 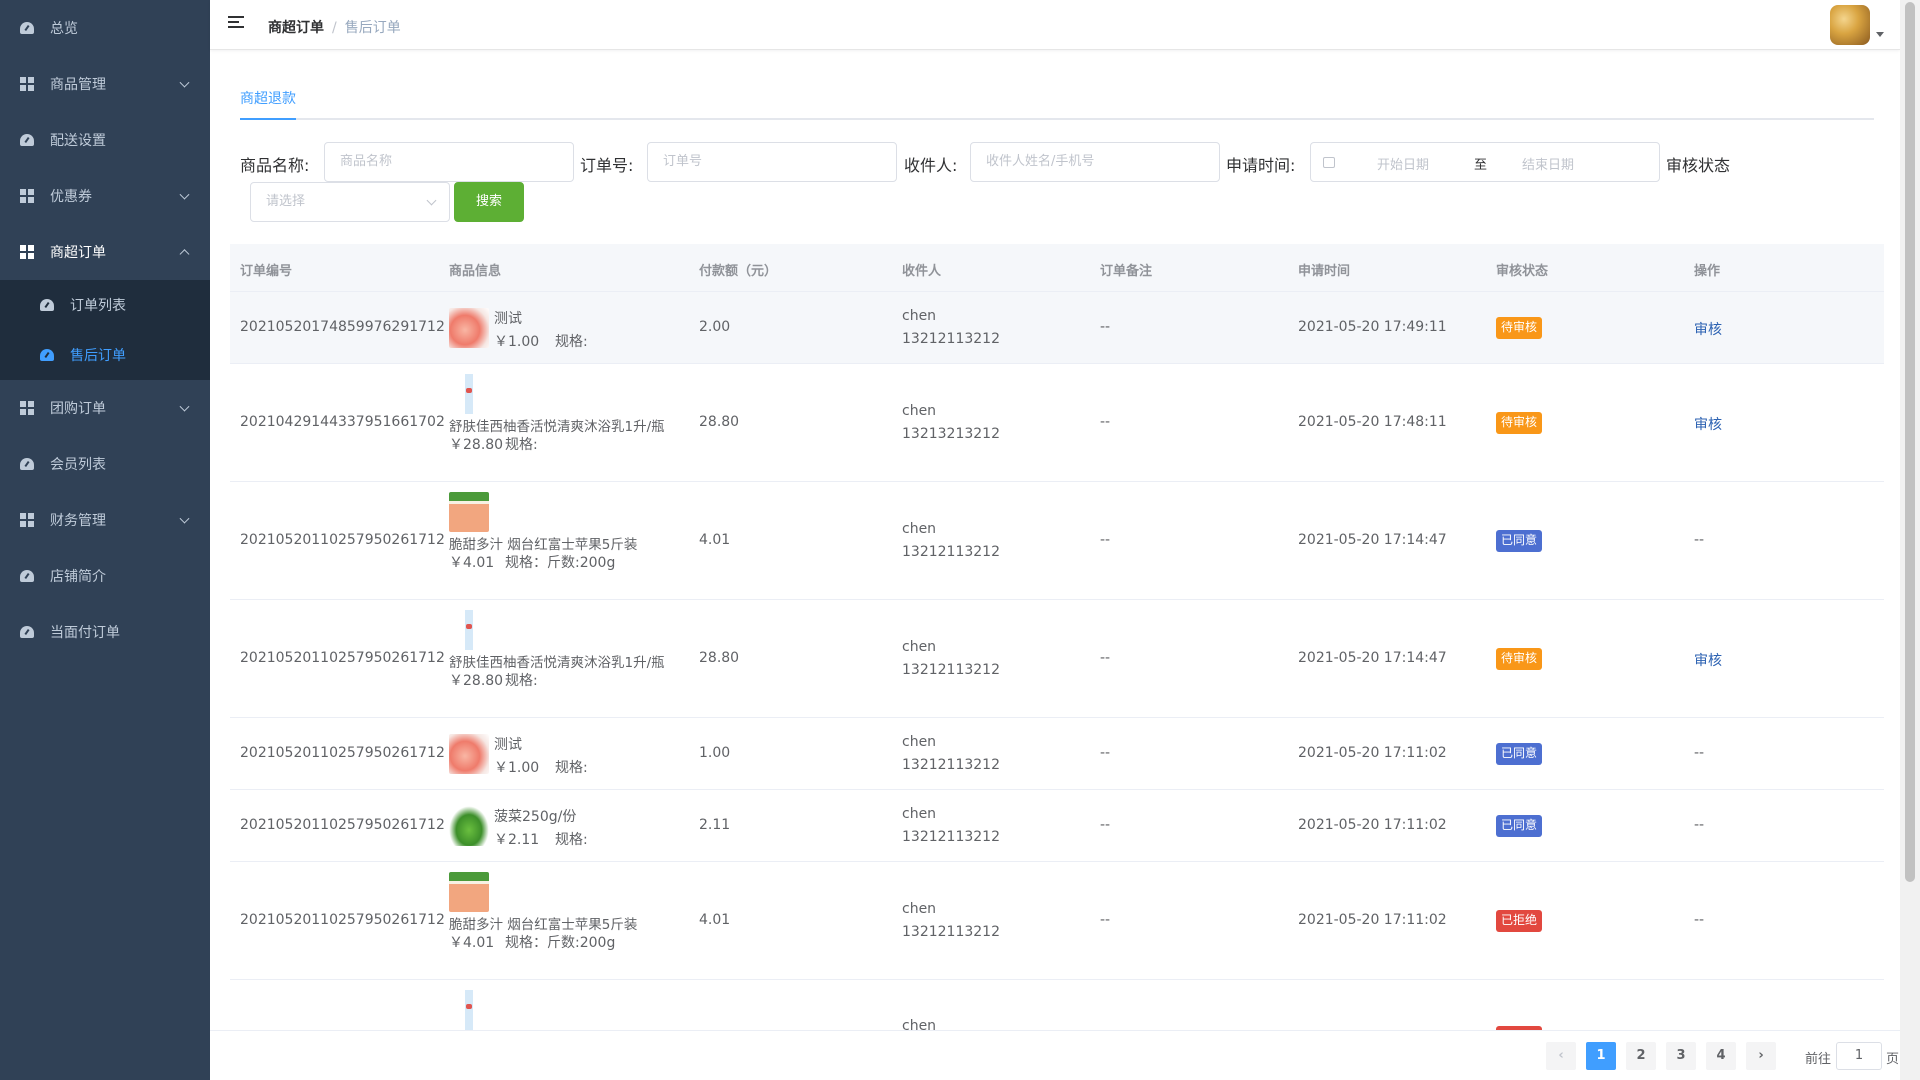 I want to click on page-scrollbar, so click(x=1910, y=540).